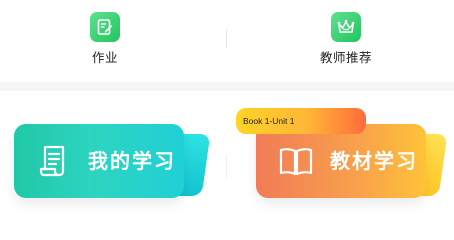 Image resolution: width=454 pixels, height=240 pixels. What do you see at coordinates (301, 121) in the screenshot?
I see `unit-badge: Book 1-Unit 1` at bounding box center [301, 121].